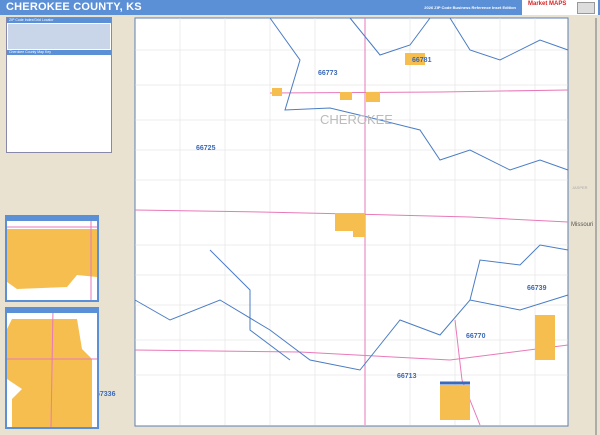 The image size is (600, 435). I want to click on town-scammon, so click(346, 96).